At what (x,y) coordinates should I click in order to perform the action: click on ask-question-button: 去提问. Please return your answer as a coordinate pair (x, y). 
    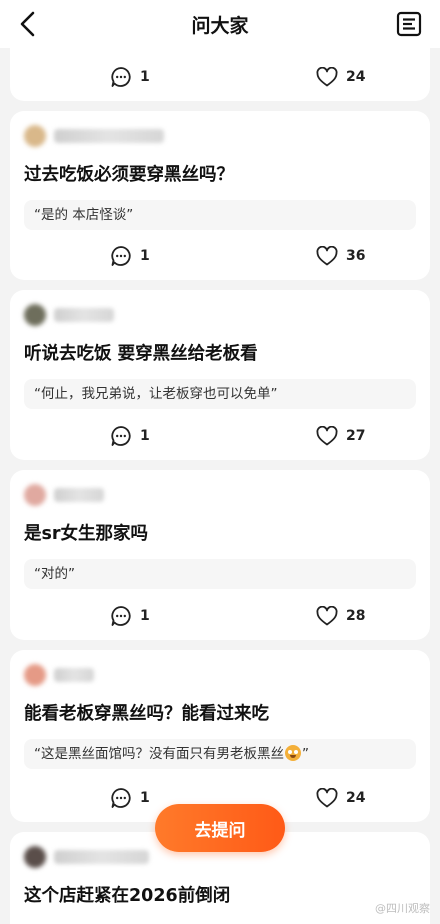
    Looking at the image, I should click on (220, 828).